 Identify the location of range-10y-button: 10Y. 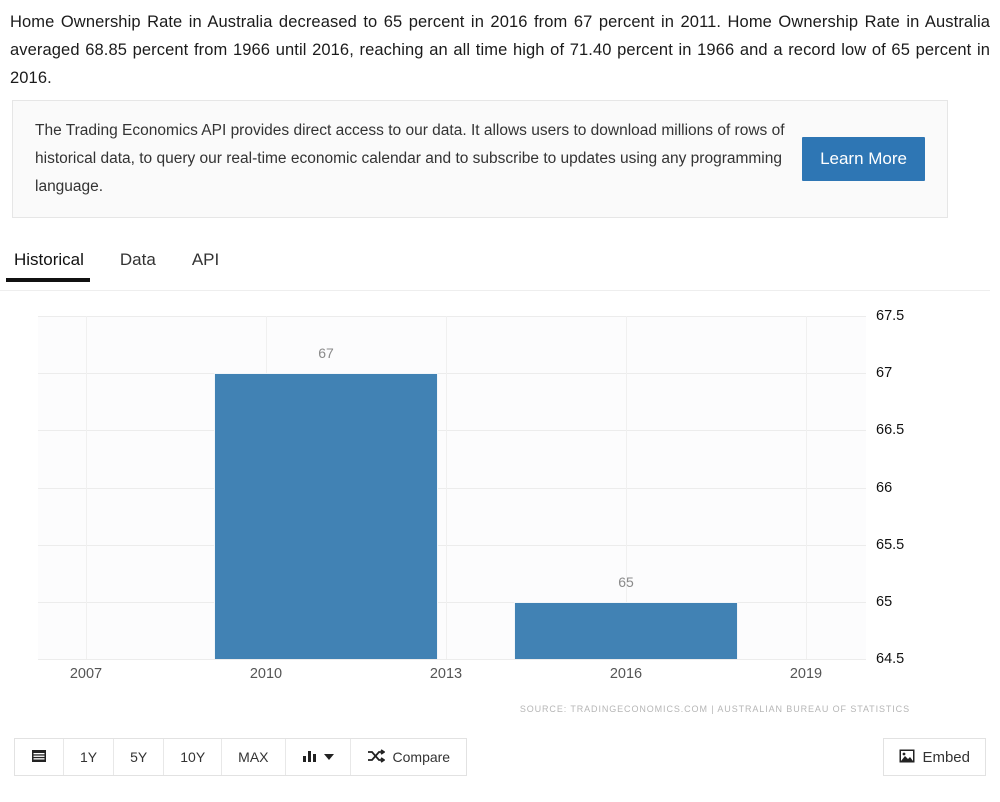
(193, 757).